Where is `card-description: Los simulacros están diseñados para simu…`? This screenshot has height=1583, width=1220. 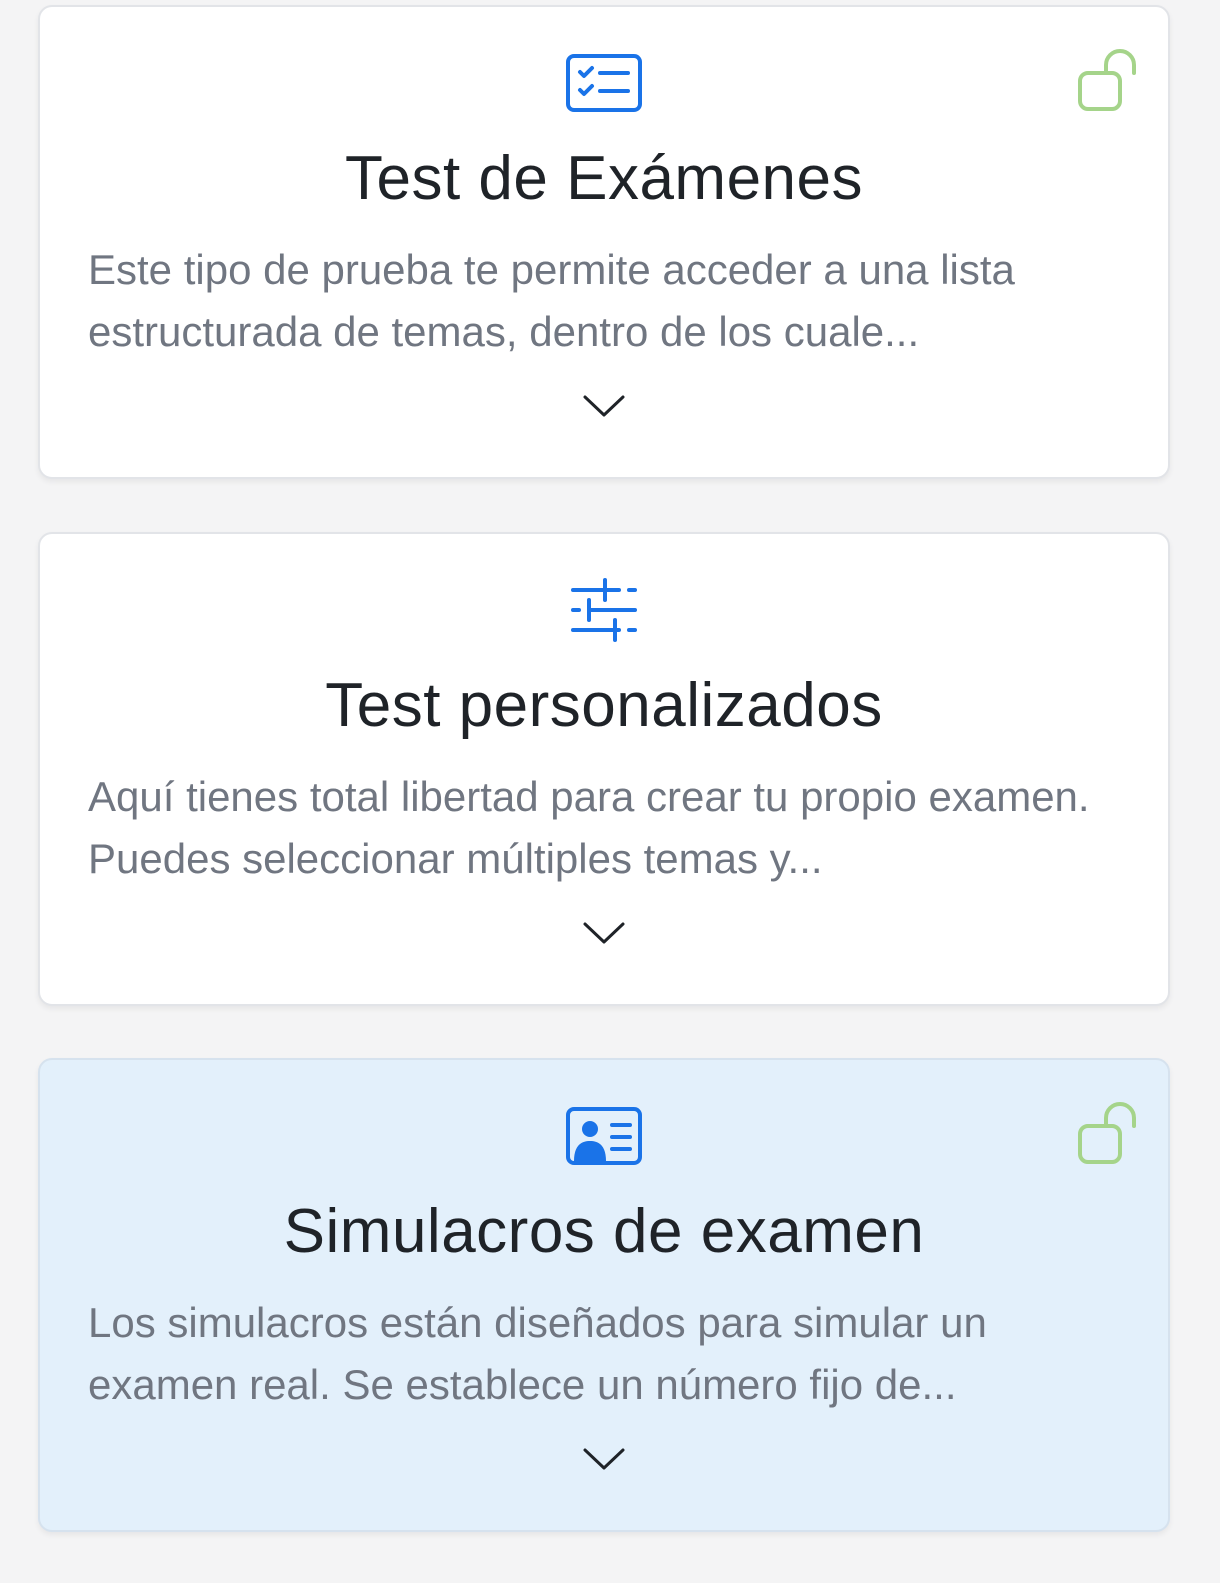
card-description: Los simulacros están diseñados para simu… is located at coordinates (537, 1353).